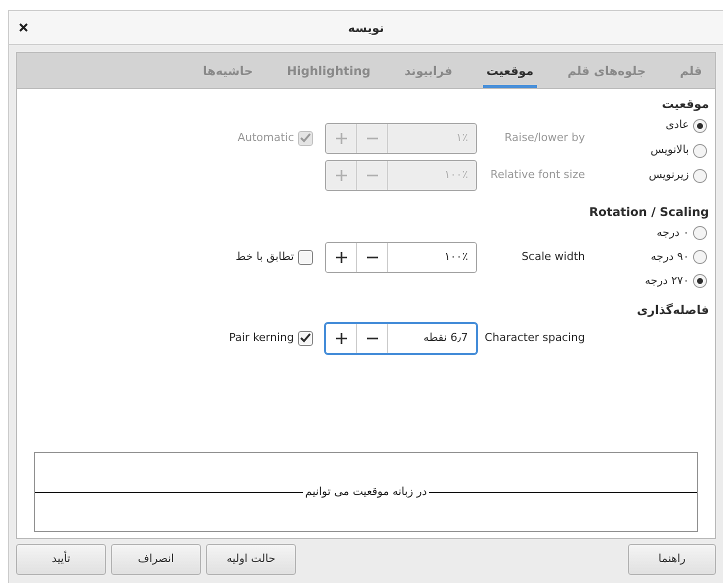 The image size is (723, 583). I want to click on reset-button: حالت اولیه, so click(251, 559).